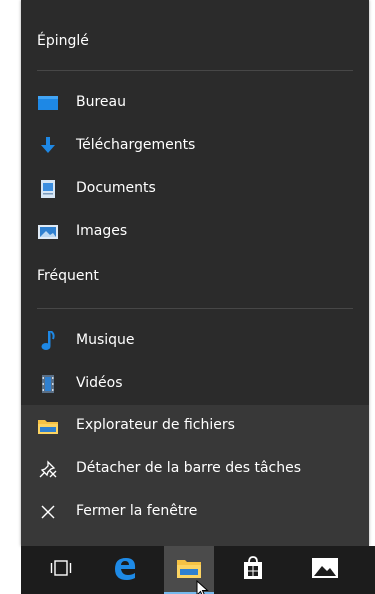 This screenshot has height=594, width=375. I want to click on taskbar-task-view-button, so click(61, 570).